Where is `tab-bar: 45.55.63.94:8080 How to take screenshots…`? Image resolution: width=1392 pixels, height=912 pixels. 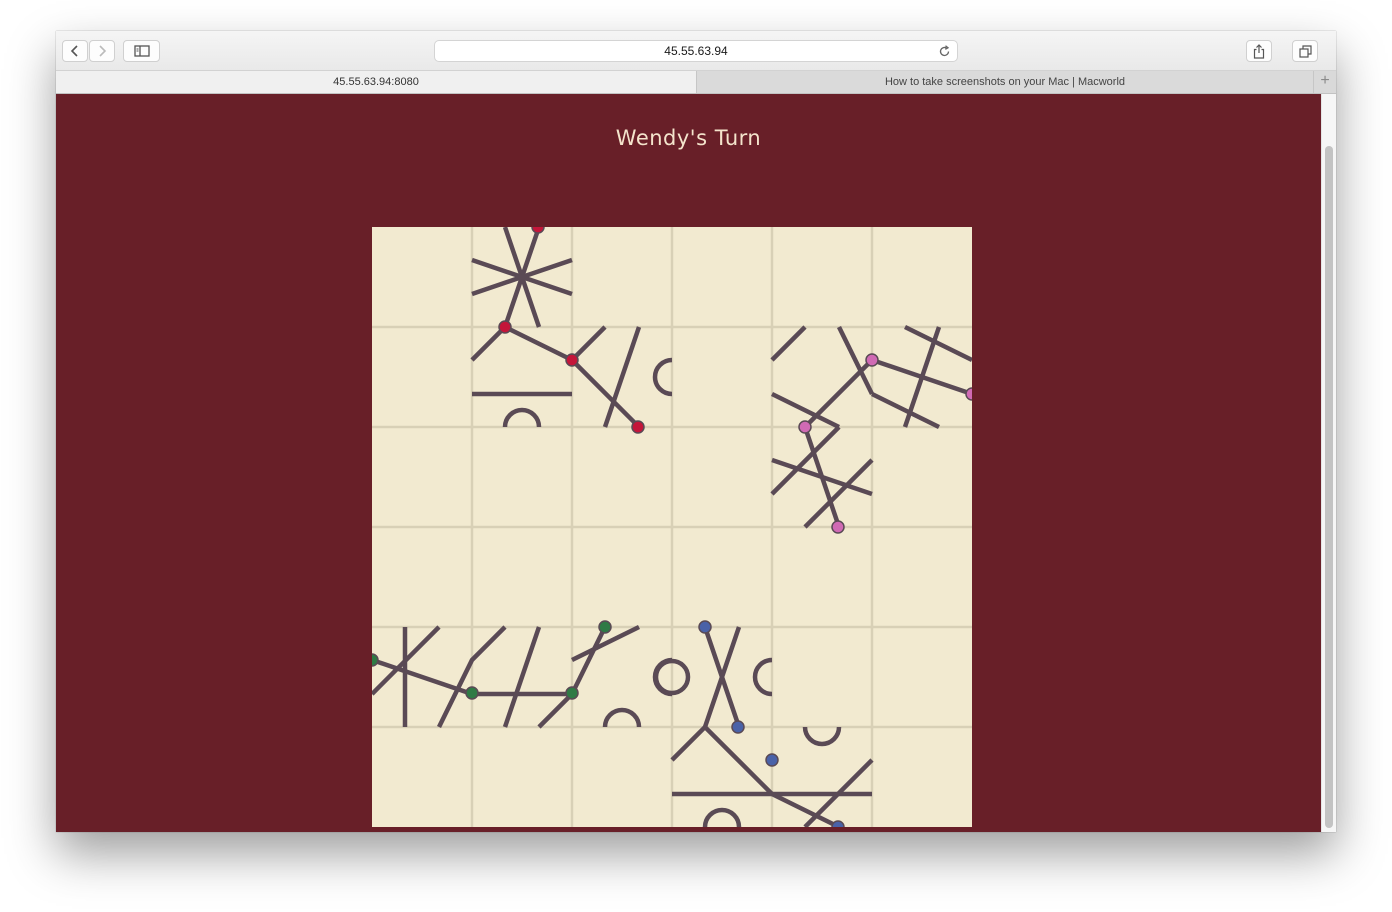 tab-bar: 45.55.63.94:8080 How to take screenshots… is located at coordinates (696, 82).